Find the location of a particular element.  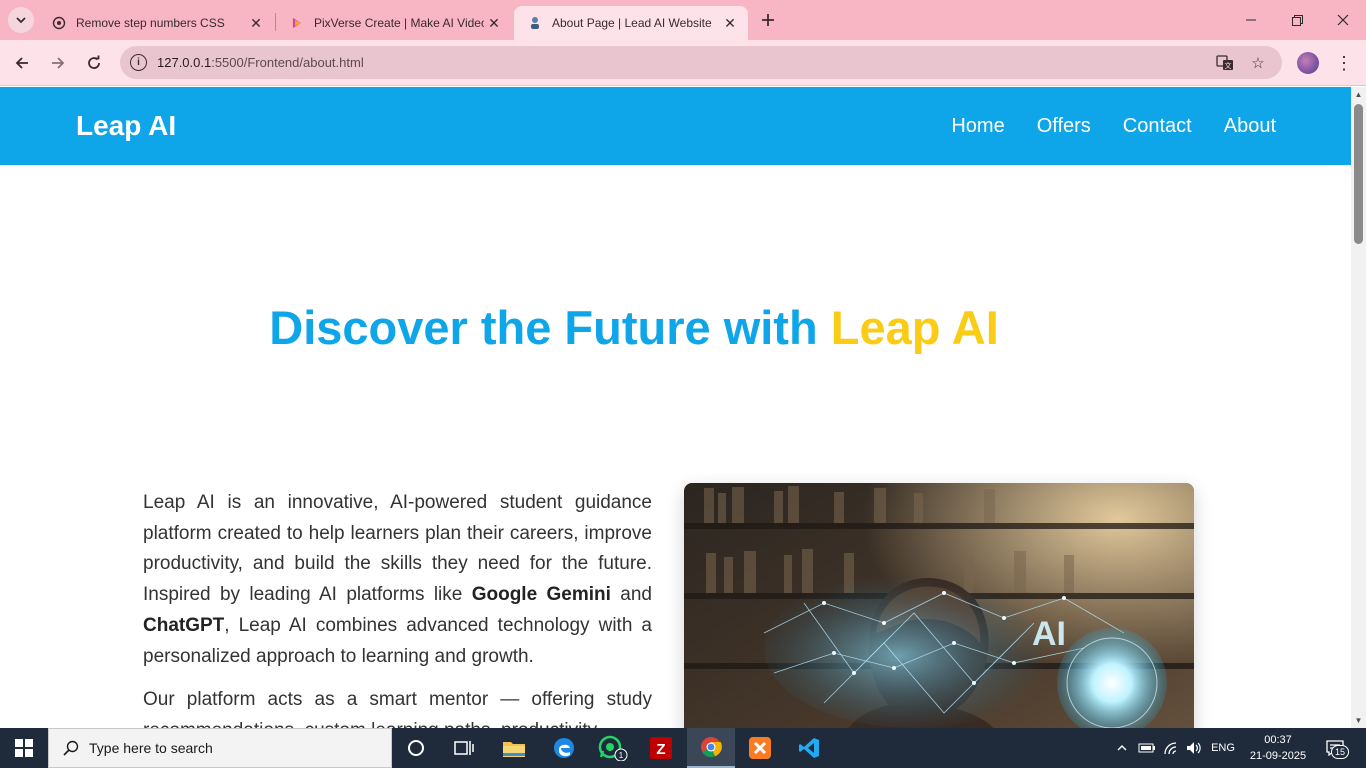

plus-icon is located at coordinates (768, 20).